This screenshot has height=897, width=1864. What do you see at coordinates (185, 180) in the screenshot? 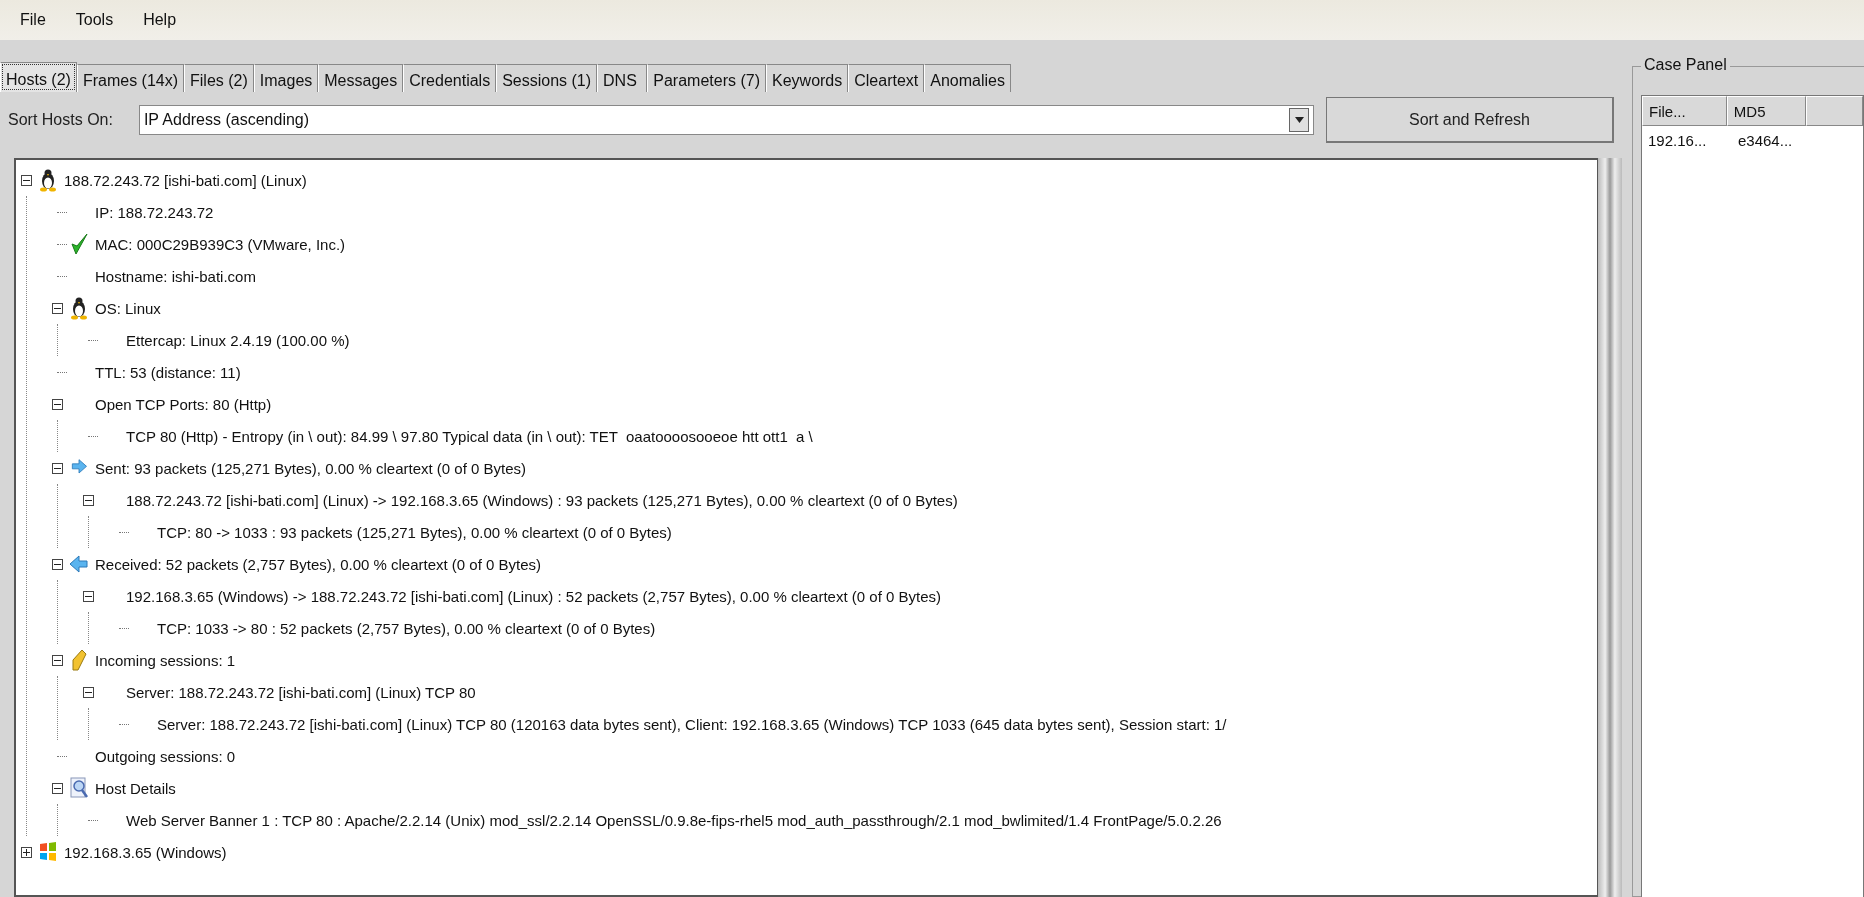
I see `tree-item: 188.72.243.72 [ishi-bati.com] (Linux)` at bounding box center [185, 180].